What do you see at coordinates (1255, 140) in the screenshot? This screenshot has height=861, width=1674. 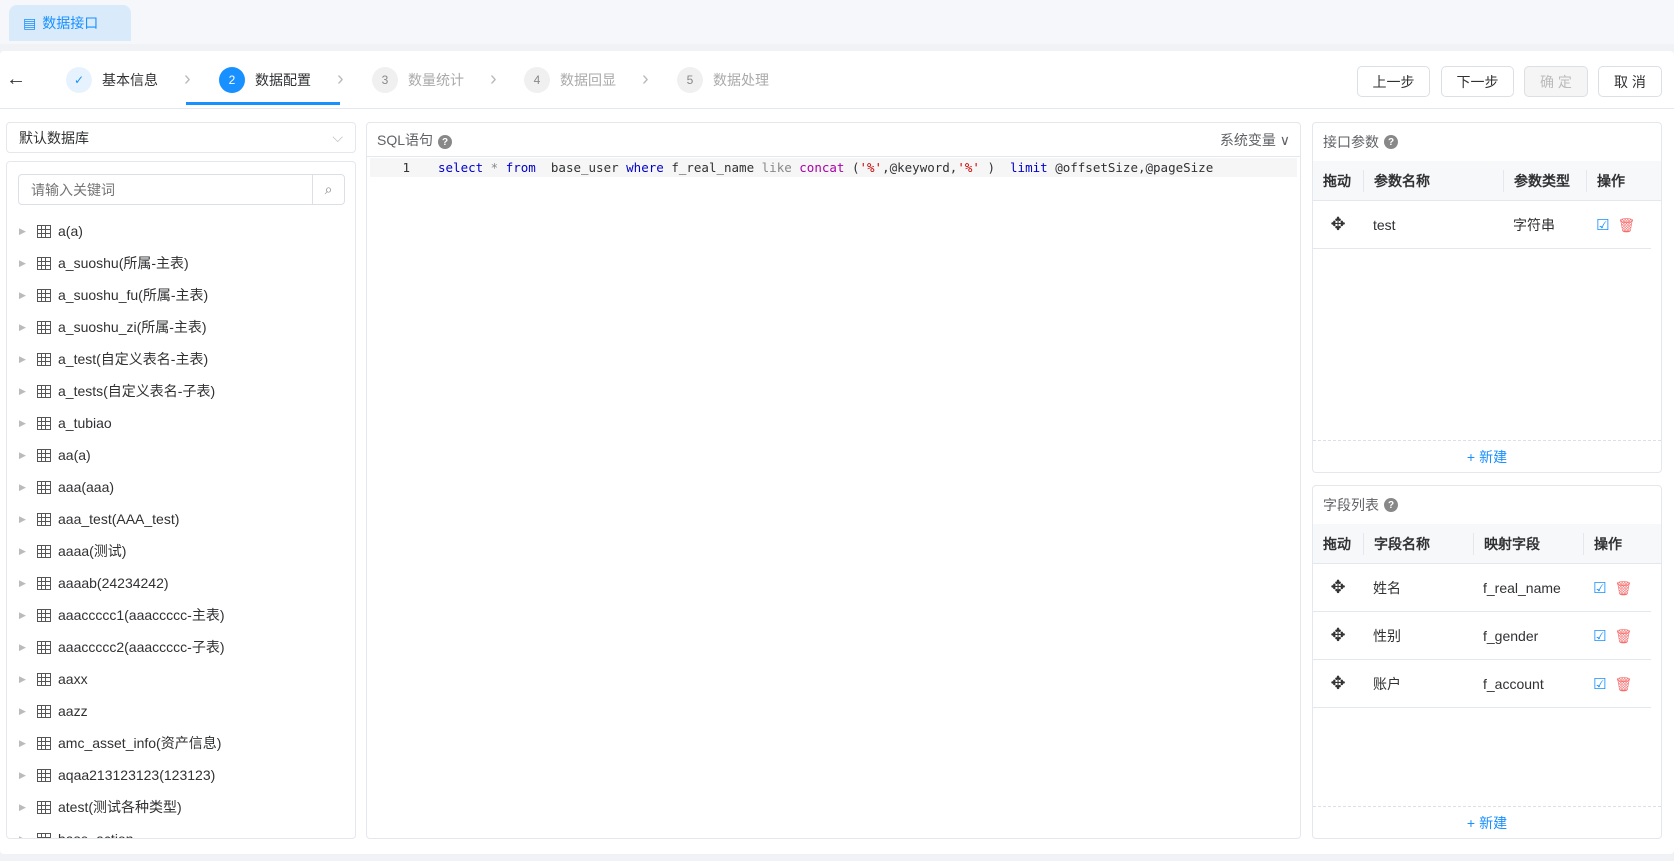 I see `system-variables-dropdown: 系统变量 ∨` at bounding box center [1255, 140].